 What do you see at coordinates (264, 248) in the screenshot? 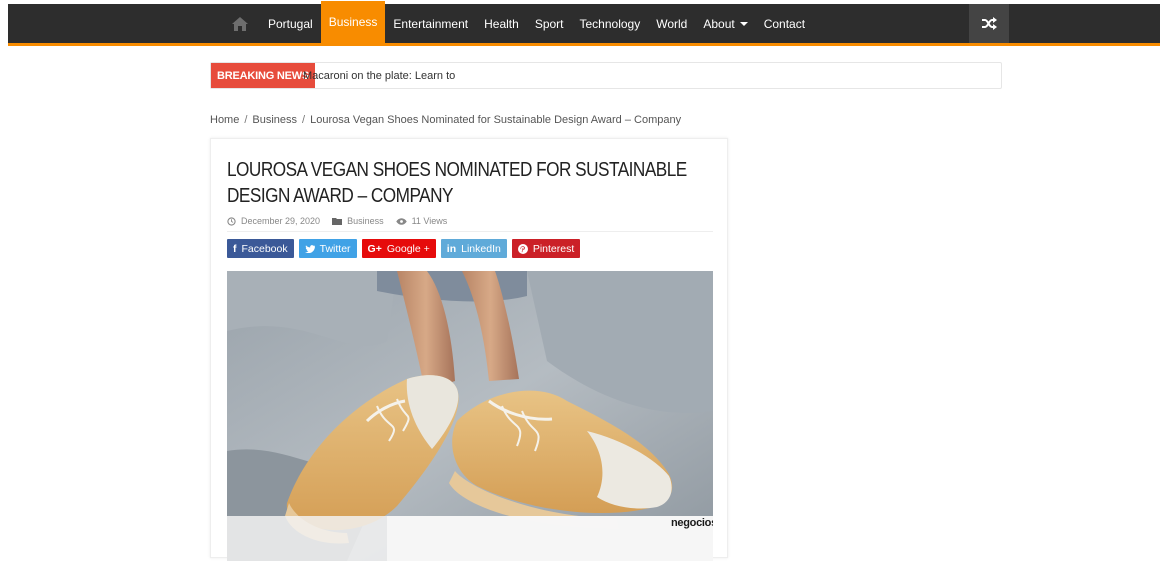
I see `share-facebook-label: Facebook` at bounding box center [264, 248].